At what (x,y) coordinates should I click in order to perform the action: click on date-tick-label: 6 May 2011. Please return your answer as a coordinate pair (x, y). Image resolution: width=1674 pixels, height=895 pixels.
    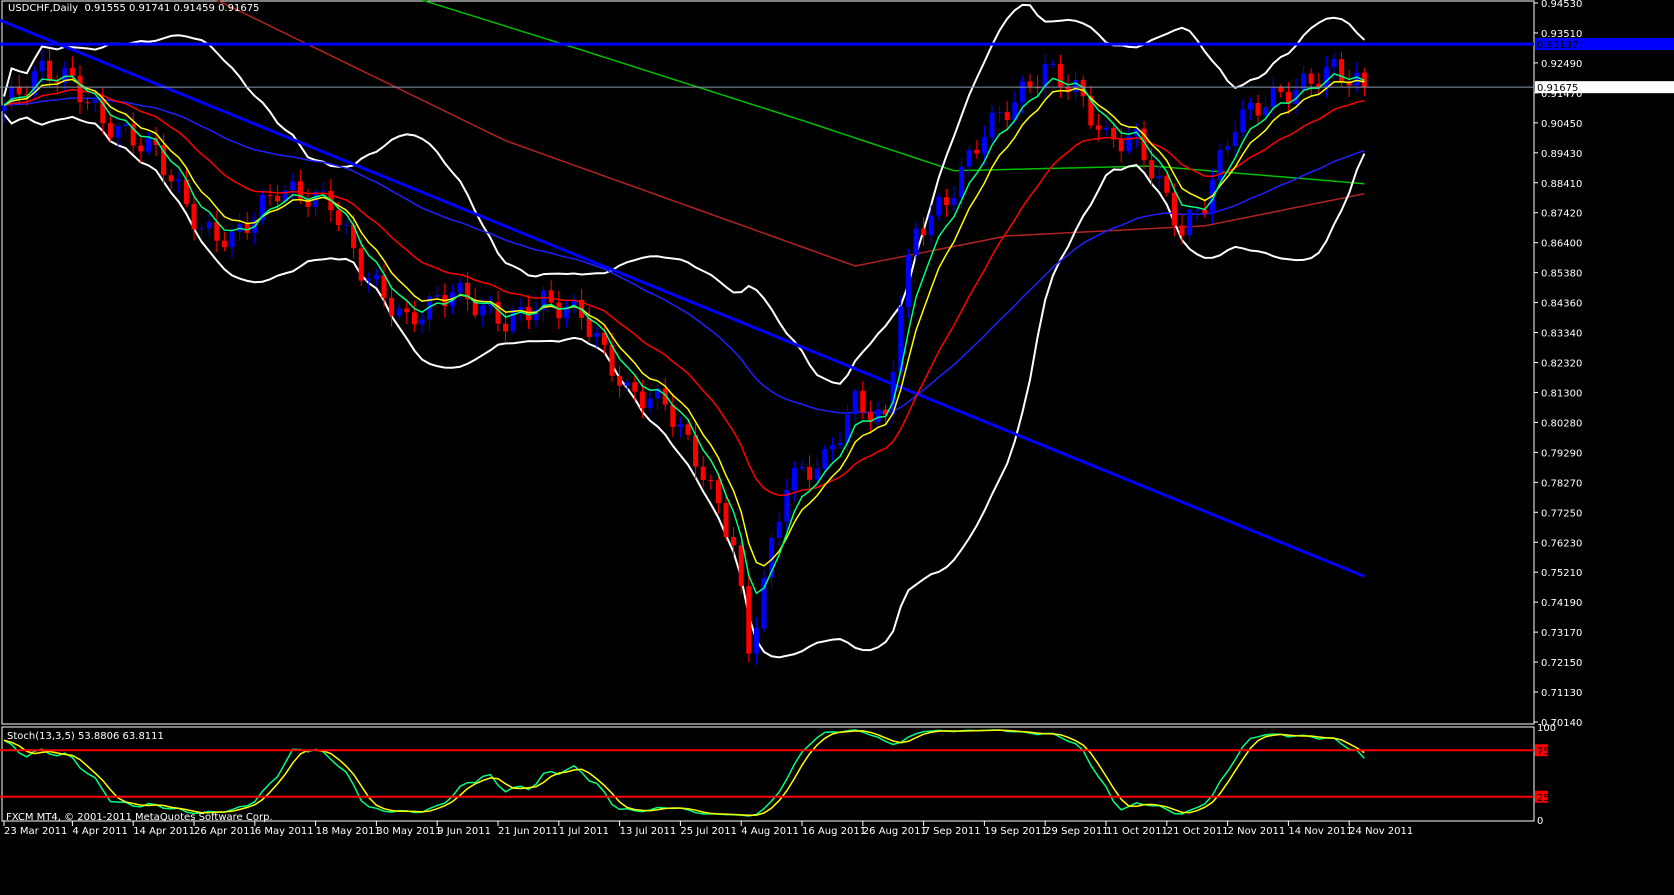
    Looking at the image, I should click on (284, 831).